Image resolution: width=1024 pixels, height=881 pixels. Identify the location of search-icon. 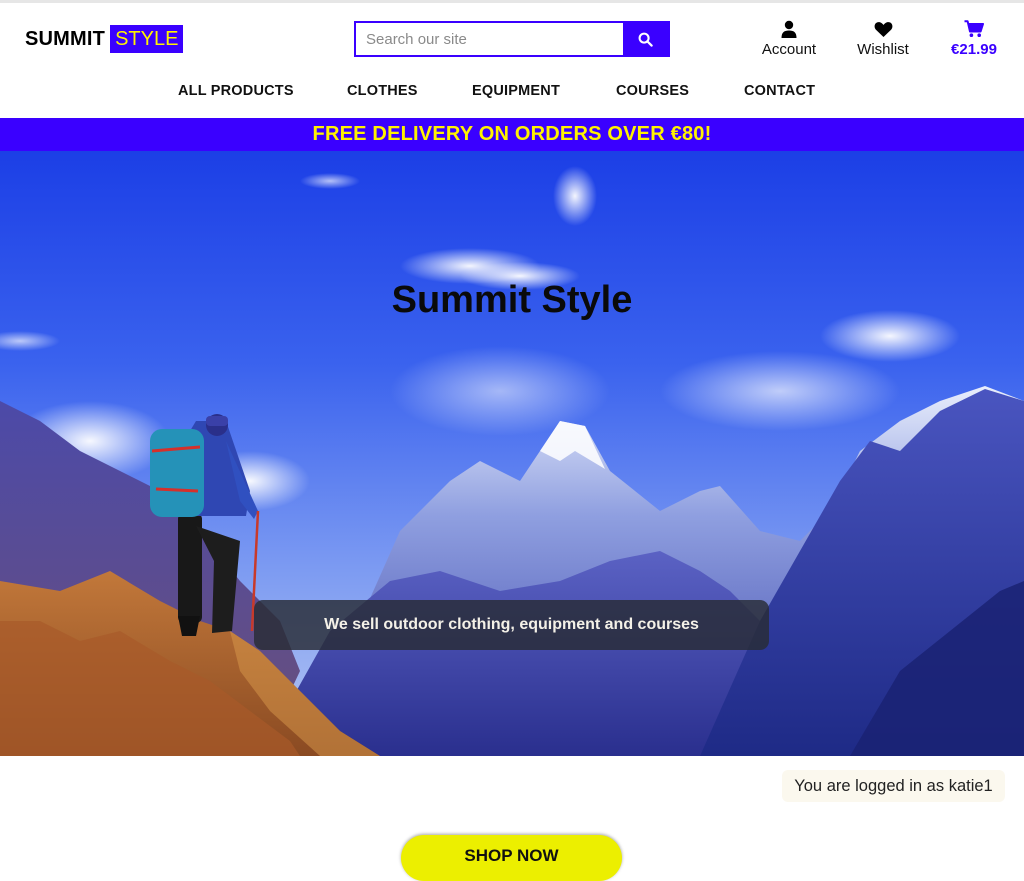
(645, 39).